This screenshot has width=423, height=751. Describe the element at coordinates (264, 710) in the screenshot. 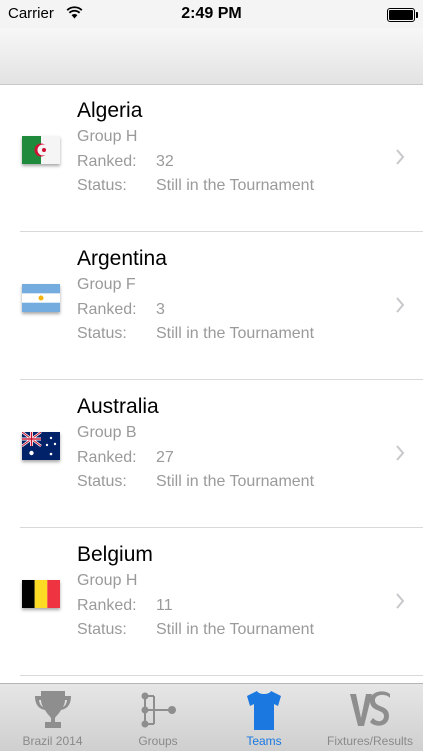

I see `jersey-icon` at that location.